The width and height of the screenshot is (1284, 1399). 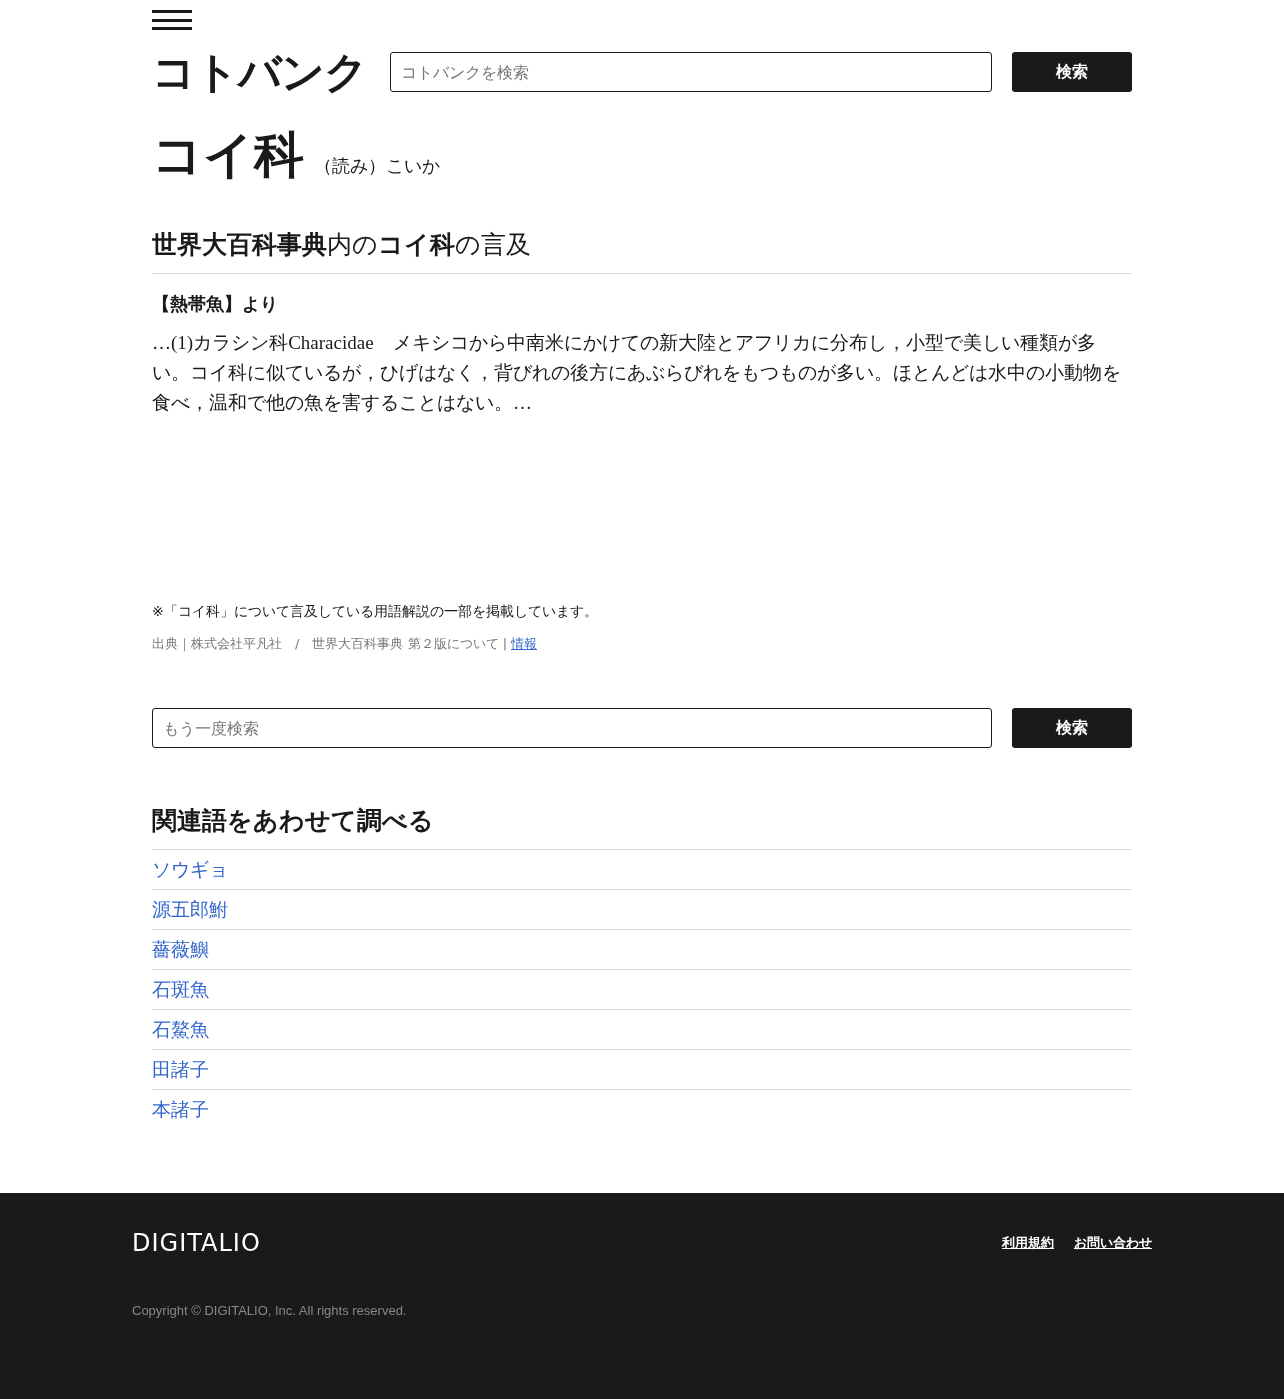 What do you see at coordinates (1113, 1243) in the screenshot?
I see `footer-link: お問い合わせ` at bounding box center [1113, 1243].